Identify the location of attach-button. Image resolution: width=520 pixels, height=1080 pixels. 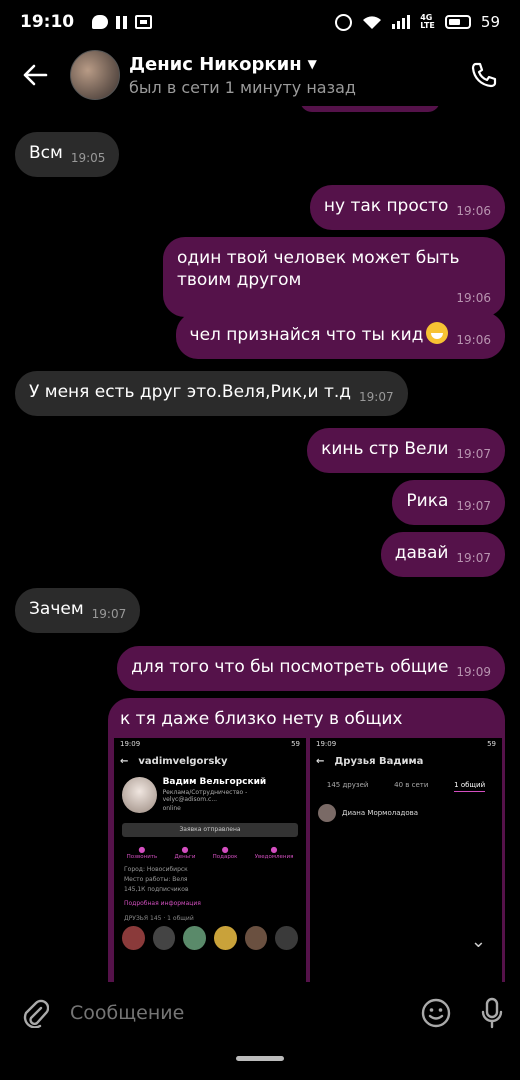
(35, 1013).